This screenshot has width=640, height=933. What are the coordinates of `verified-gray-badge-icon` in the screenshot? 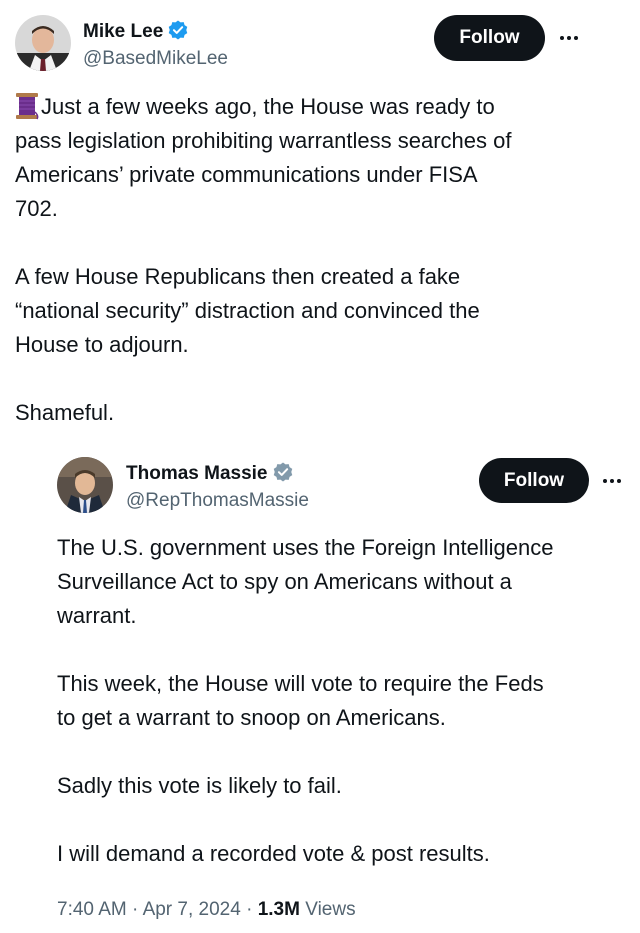 It's located at (283, 475).